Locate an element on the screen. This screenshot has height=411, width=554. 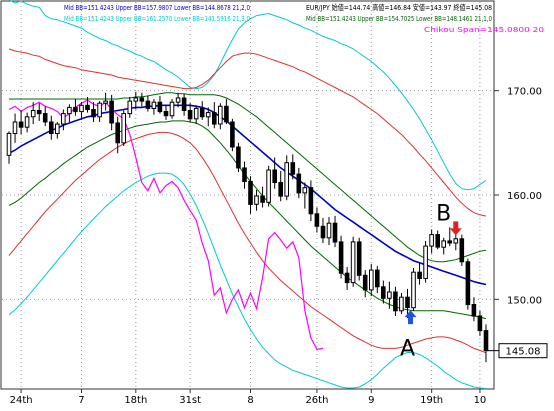
y-tick-label: 150.00 is located at coordinates (524, 300).